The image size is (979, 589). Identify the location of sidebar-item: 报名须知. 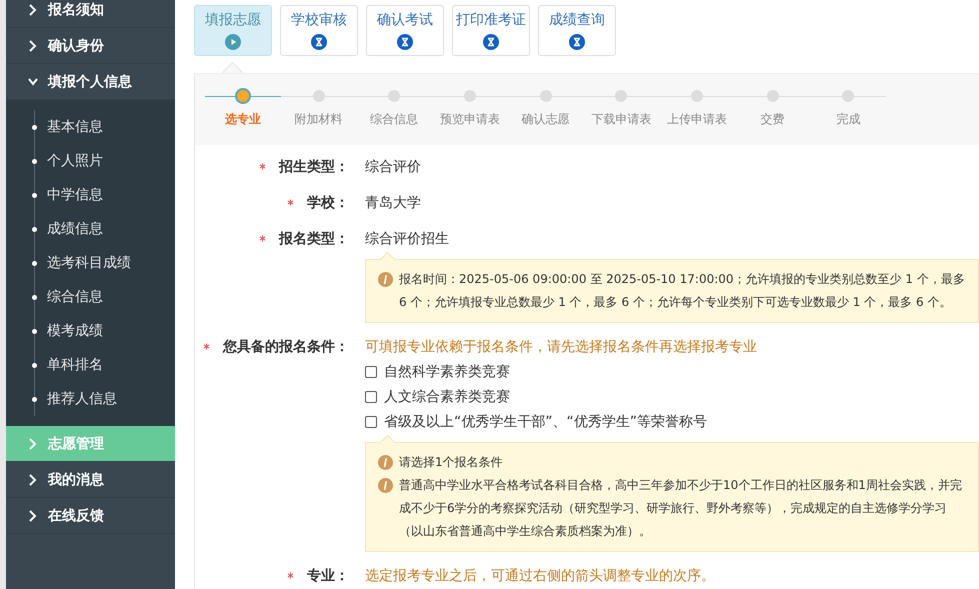
(90, 14).